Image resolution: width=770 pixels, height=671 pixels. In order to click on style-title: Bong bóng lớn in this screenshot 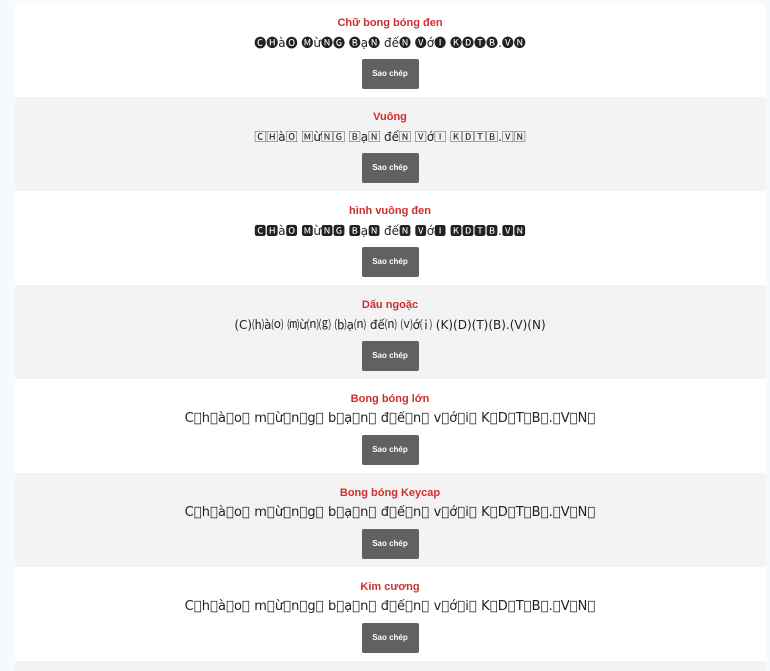, I will do `click(390, 399)`.